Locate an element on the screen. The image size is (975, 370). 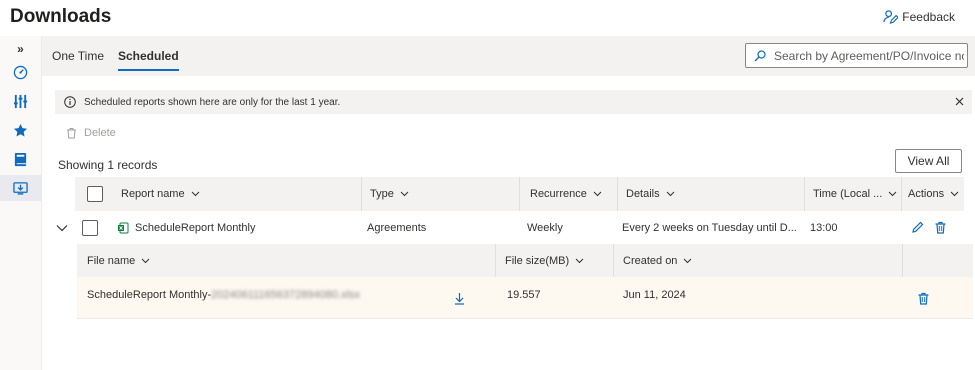
row-checkbox is located at coordinates (90, 227).